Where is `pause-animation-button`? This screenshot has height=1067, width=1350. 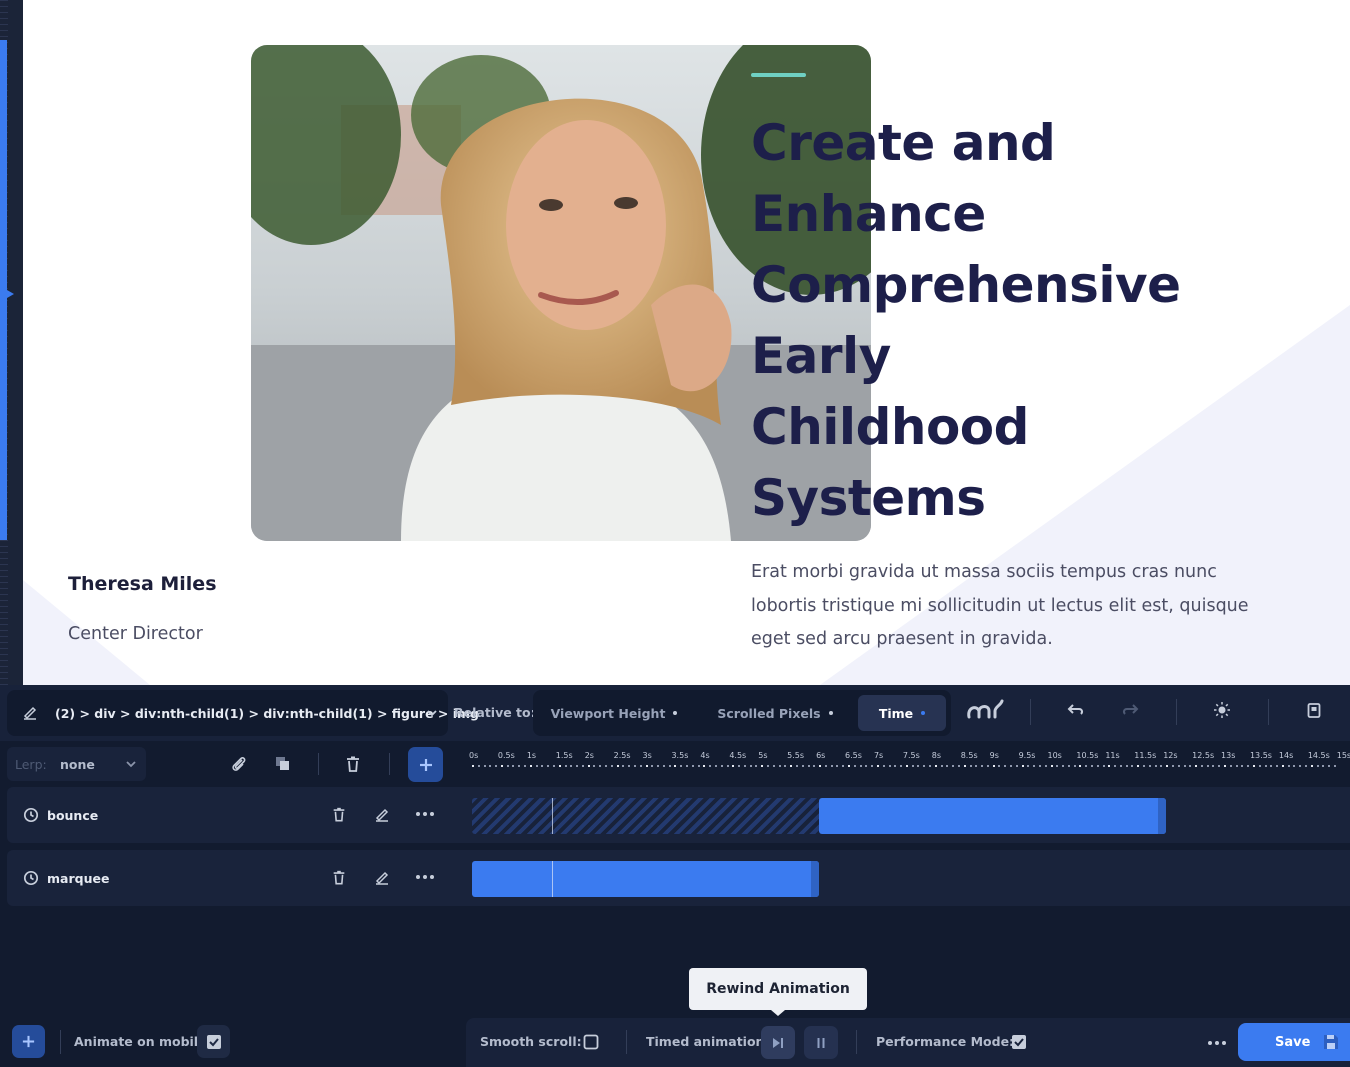
pause-animation-button is located at coordinates (821, 1042).